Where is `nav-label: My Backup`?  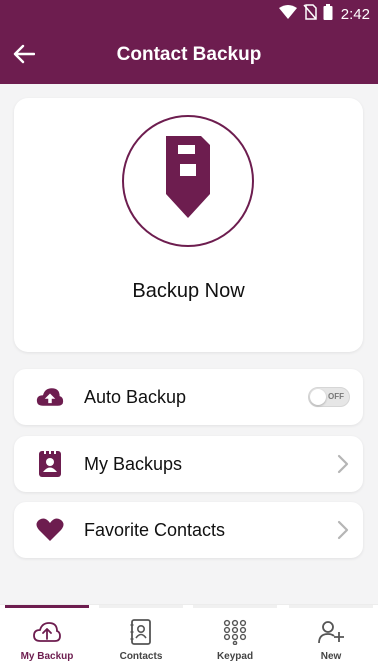
nav-label: My Backup is located at coordinates (47, 656).